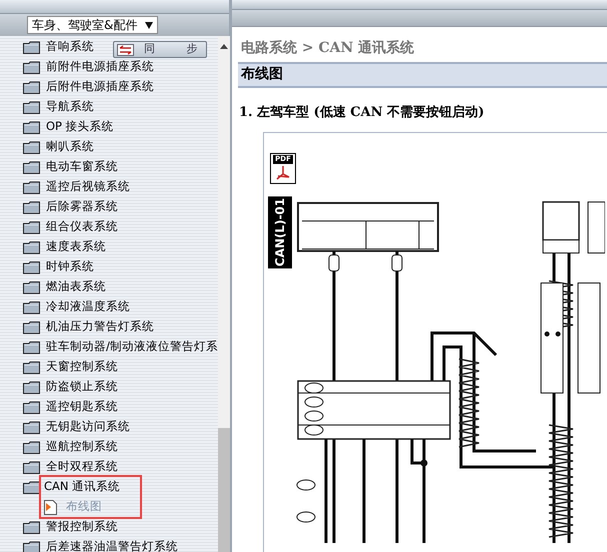 This screenshot has width=607, height=552. What do you see at coordinates (100, 67) in the screenshot?
I see `tree-item: 前附件电源插座系统` at bounding box center [100, 67].